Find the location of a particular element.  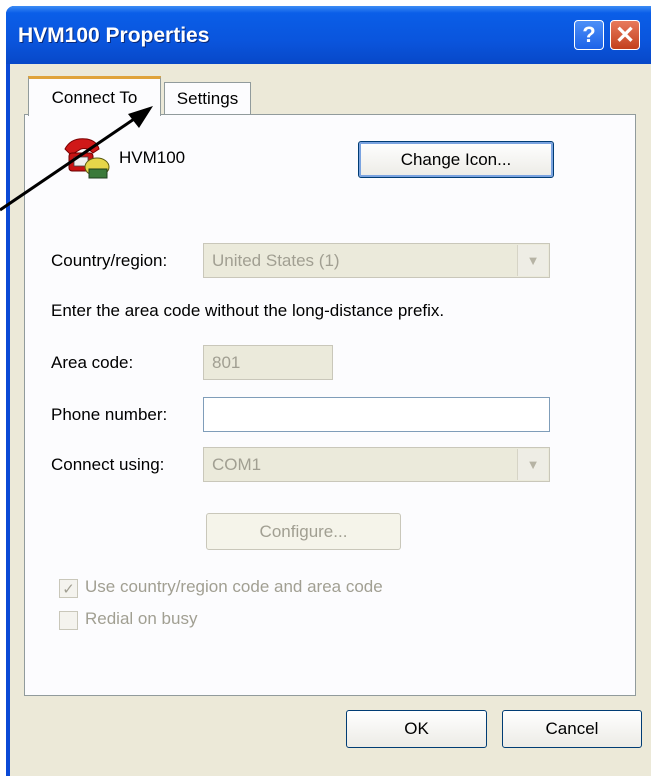

area-code-label: Area code: is located at coordinates (92, 362).